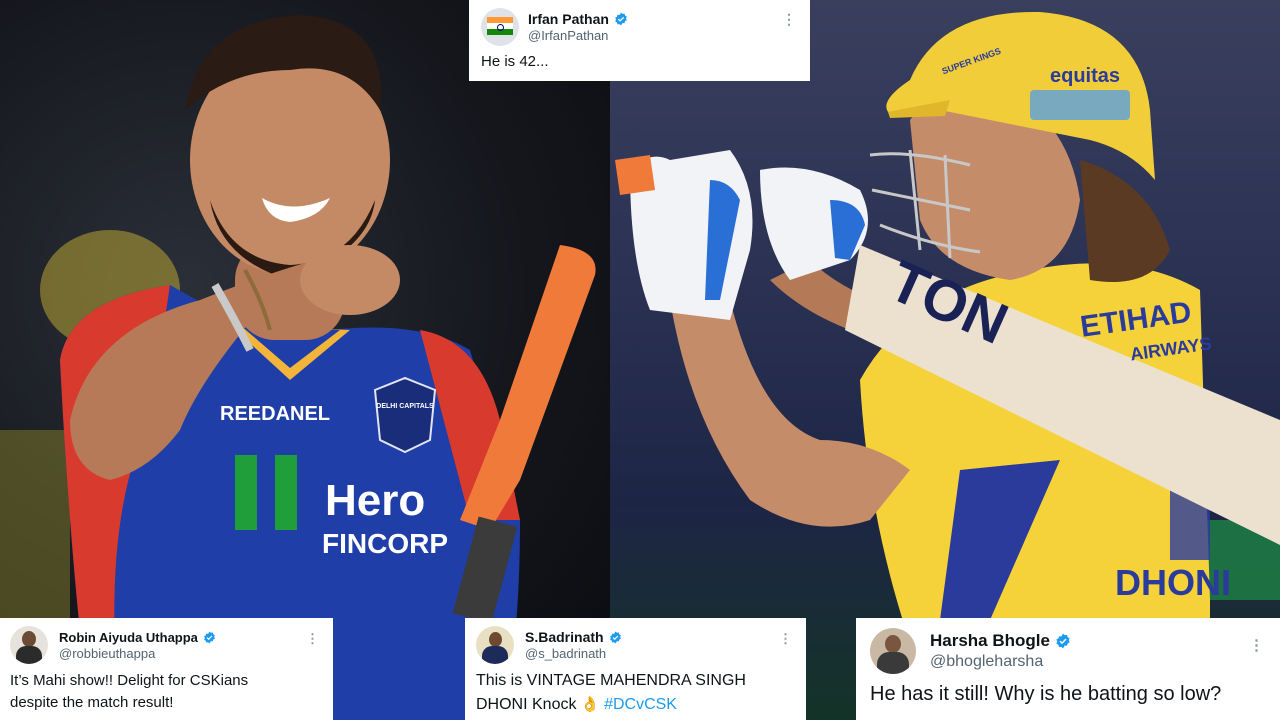 The height and width of the screenshot is (720, 1280). I want to click on author-handle: @s_badrinath, so click(573, 653).